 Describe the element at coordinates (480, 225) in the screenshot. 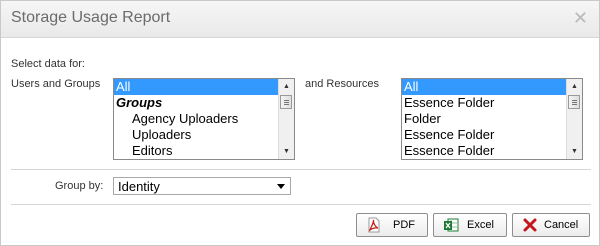

I see `excel-button-label: Excel` at that location.